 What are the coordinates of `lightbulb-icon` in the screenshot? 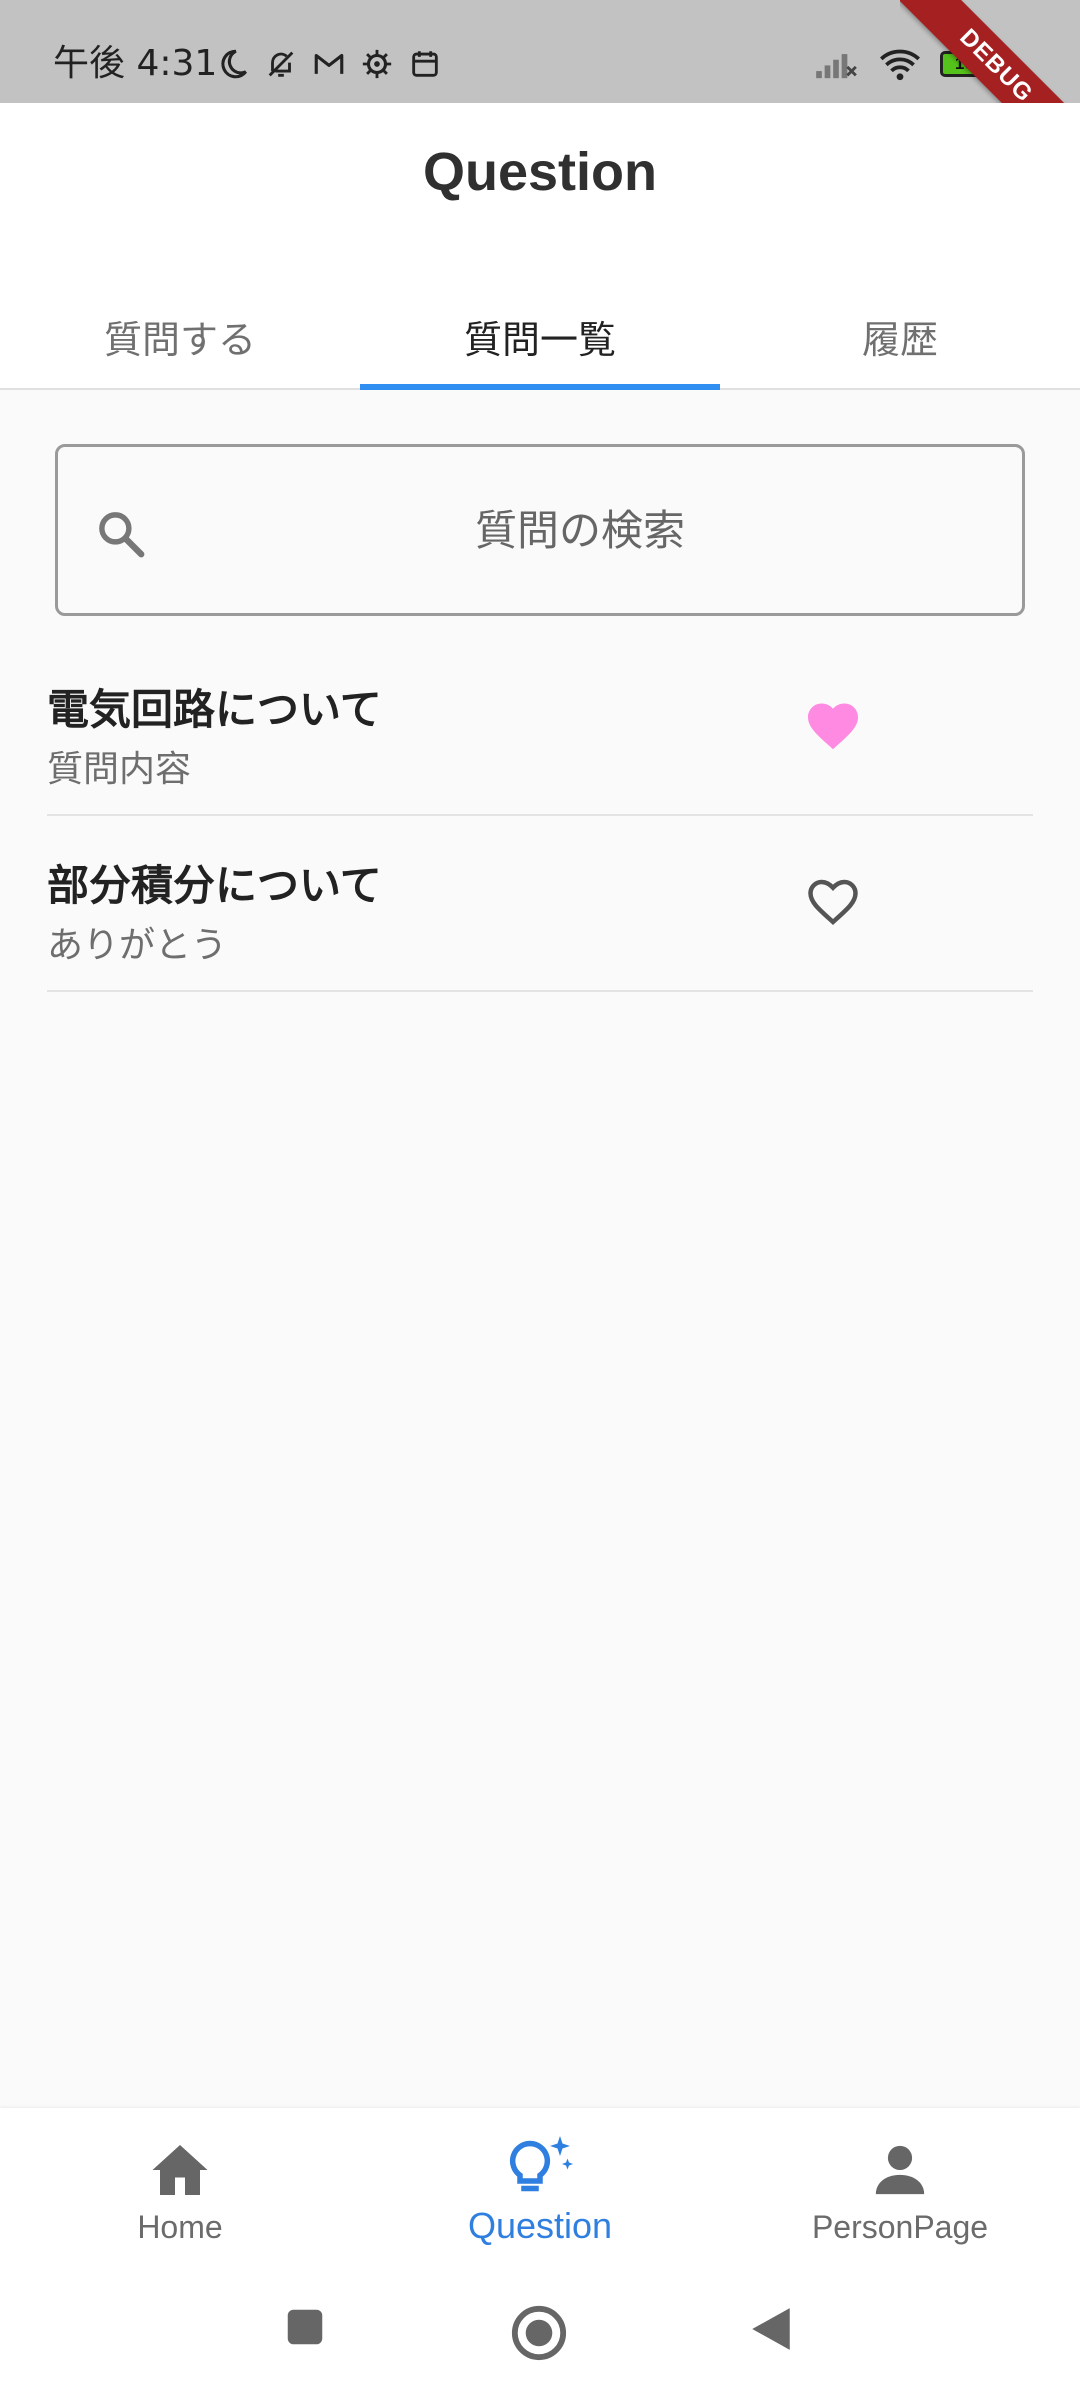 It's located at (540, 2166).